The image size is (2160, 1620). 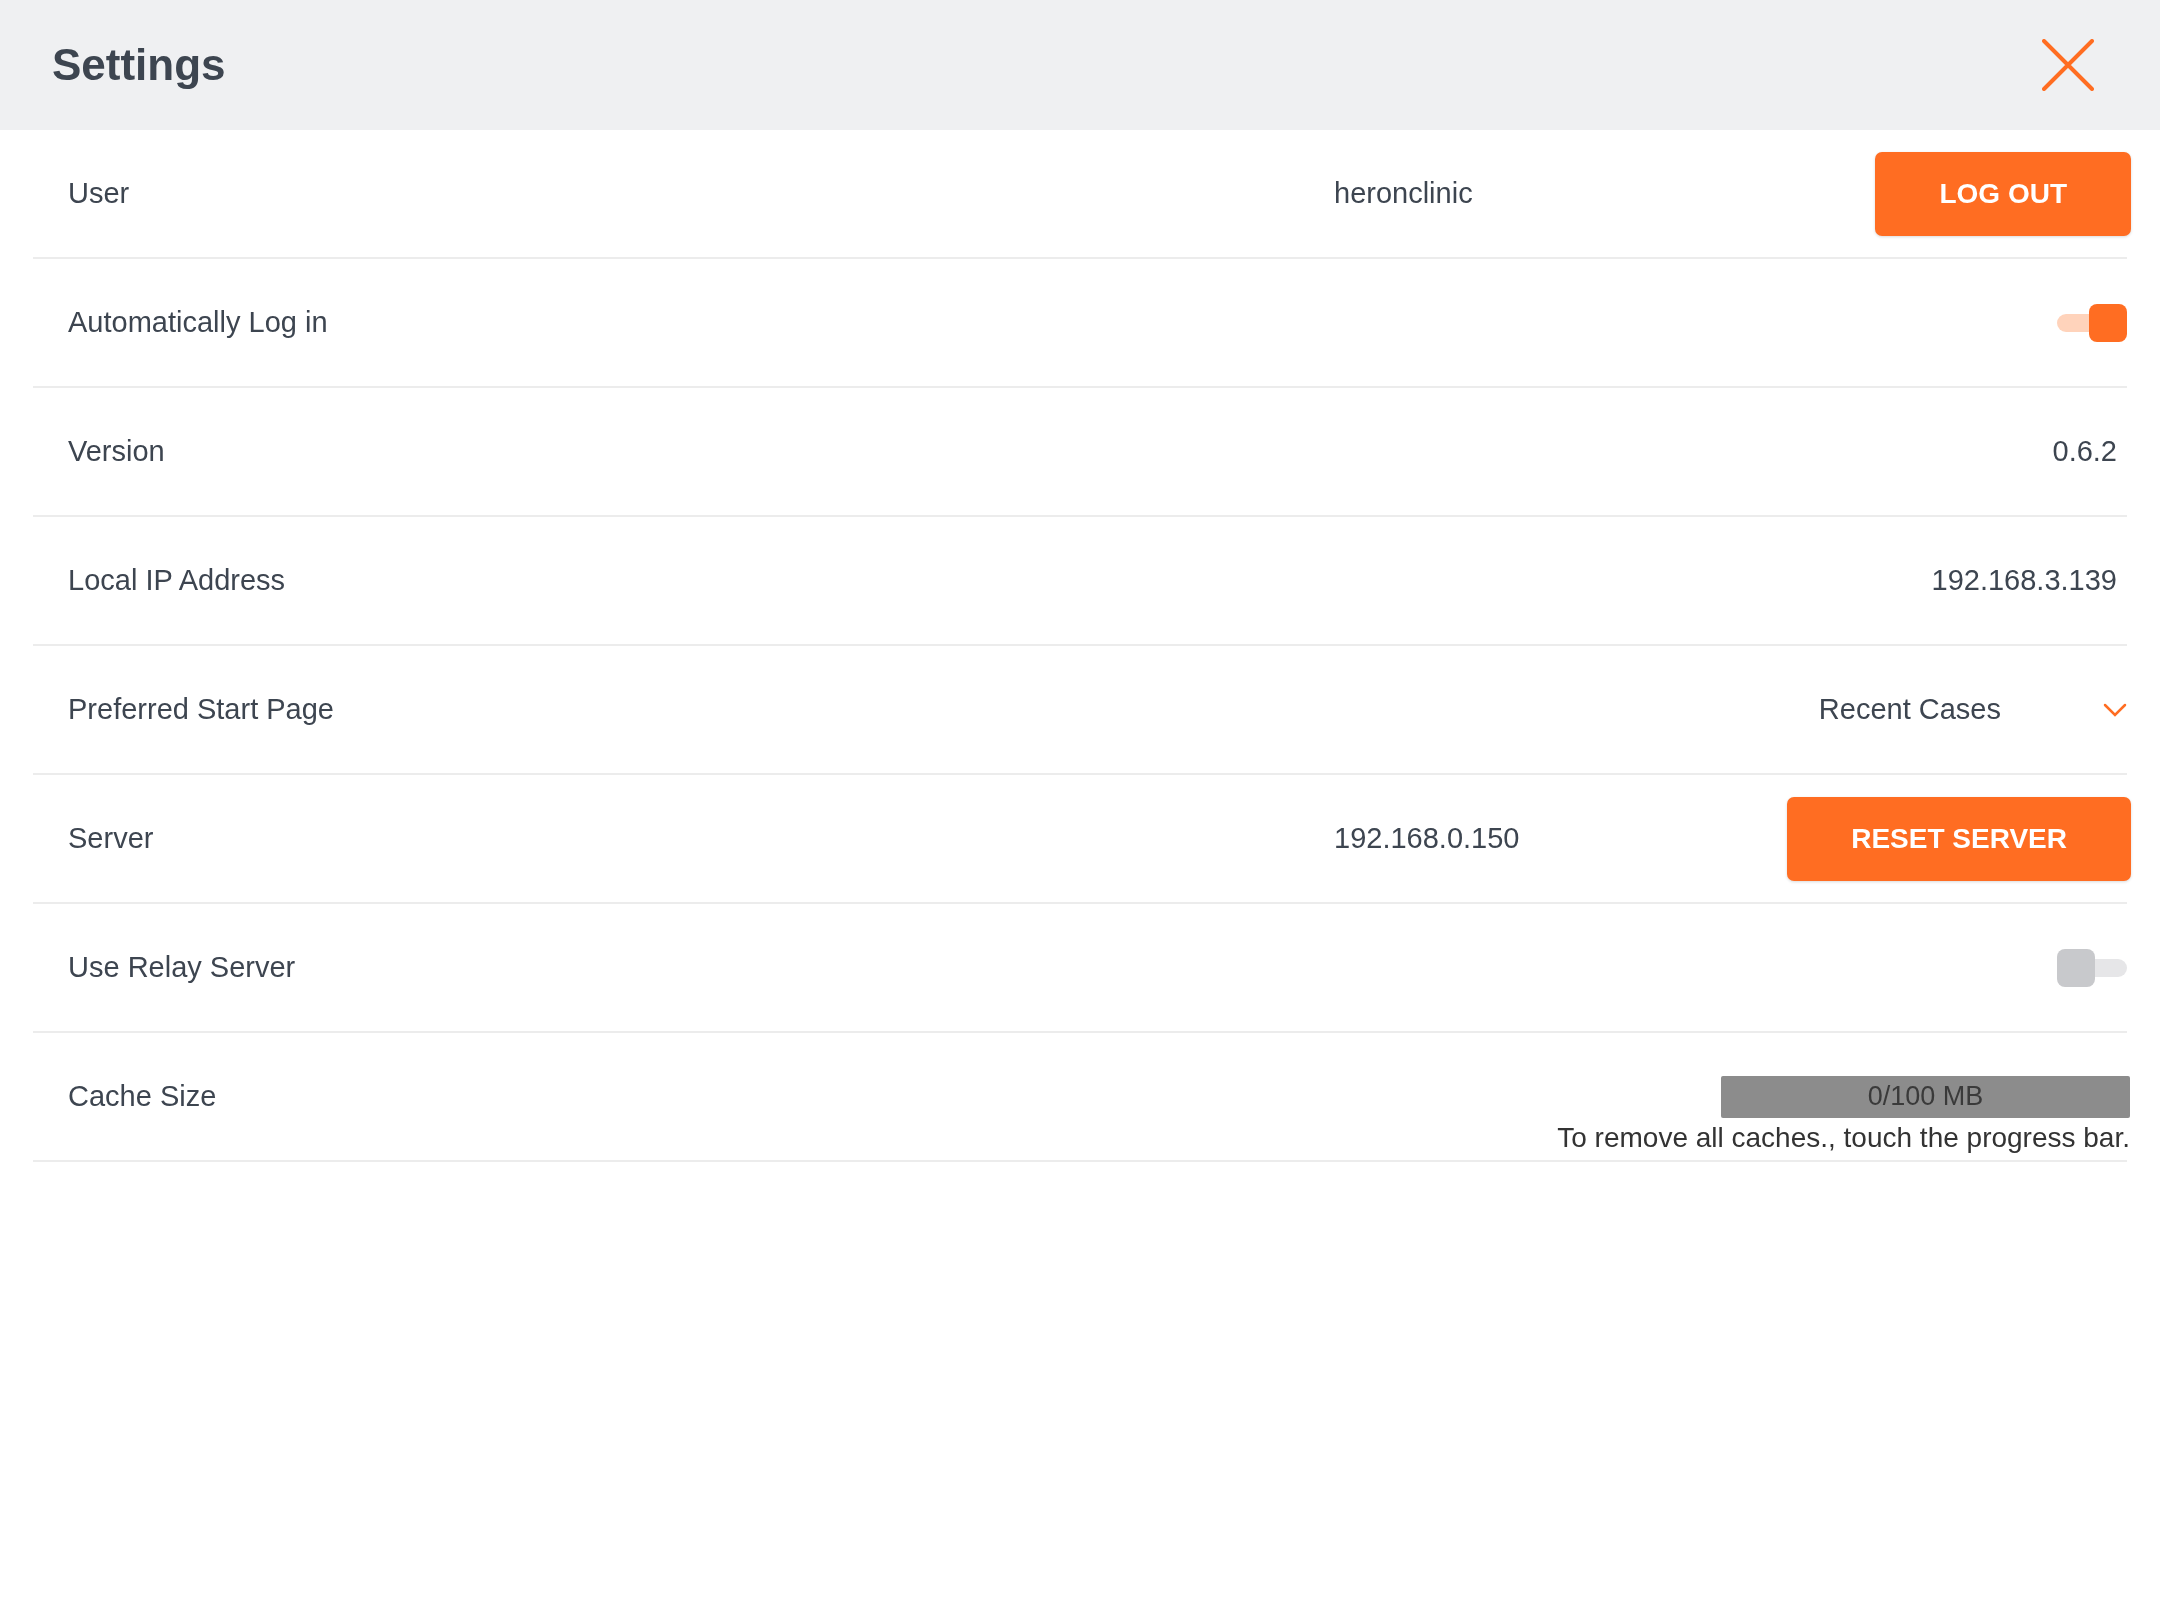 What do you see at coordinates (111, 838) in the screenshot?
I see `setting-label: Server` at bounding box center [111, 838].